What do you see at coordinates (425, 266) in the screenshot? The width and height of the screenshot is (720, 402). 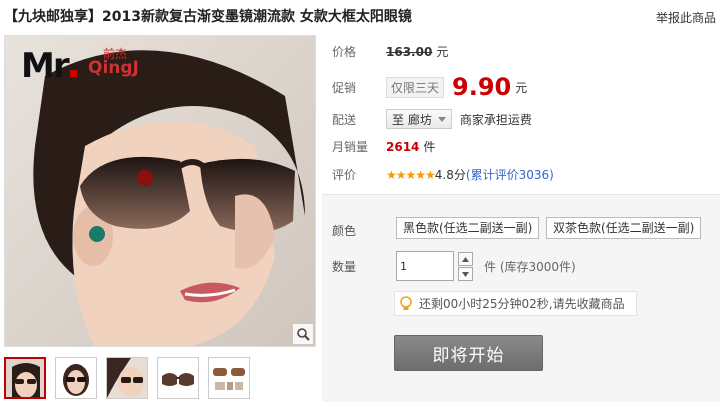 I see `quantity-input: 1` at bounding box center [425, 266].